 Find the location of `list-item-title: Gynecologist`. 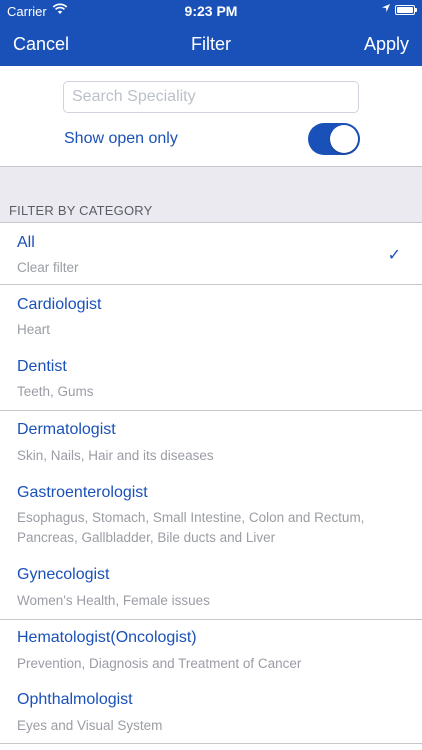

list-item-title: Gynecologist is located at coordinates (63, 574).